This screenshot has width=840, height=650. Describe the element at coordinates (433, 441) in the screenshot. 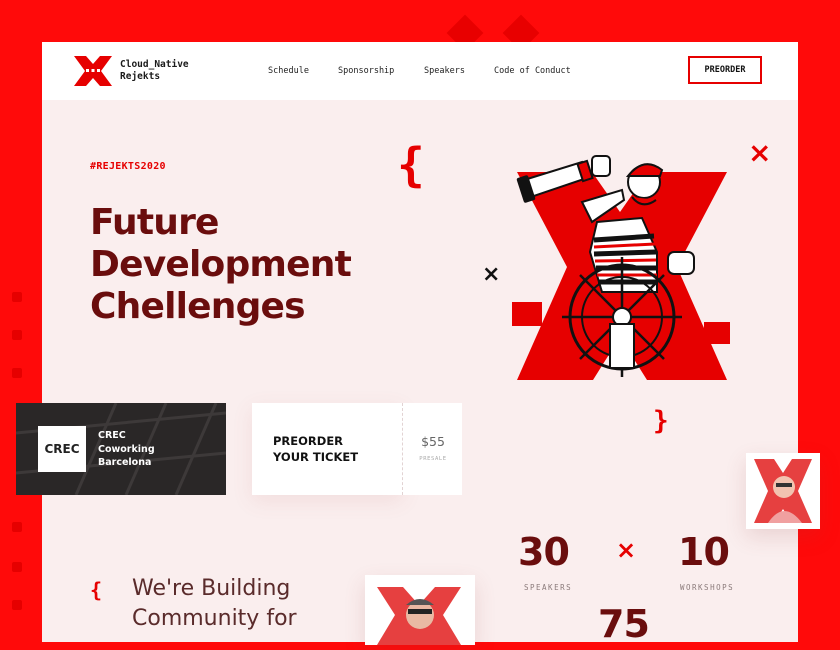

I see `ticket-price: $55` at that location.